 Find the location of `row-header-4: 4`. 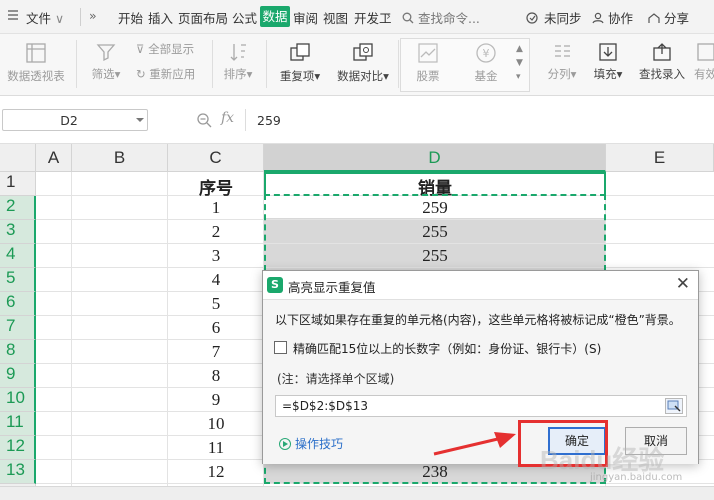

row-header-4: 4 is located at coordinates (18, 256).